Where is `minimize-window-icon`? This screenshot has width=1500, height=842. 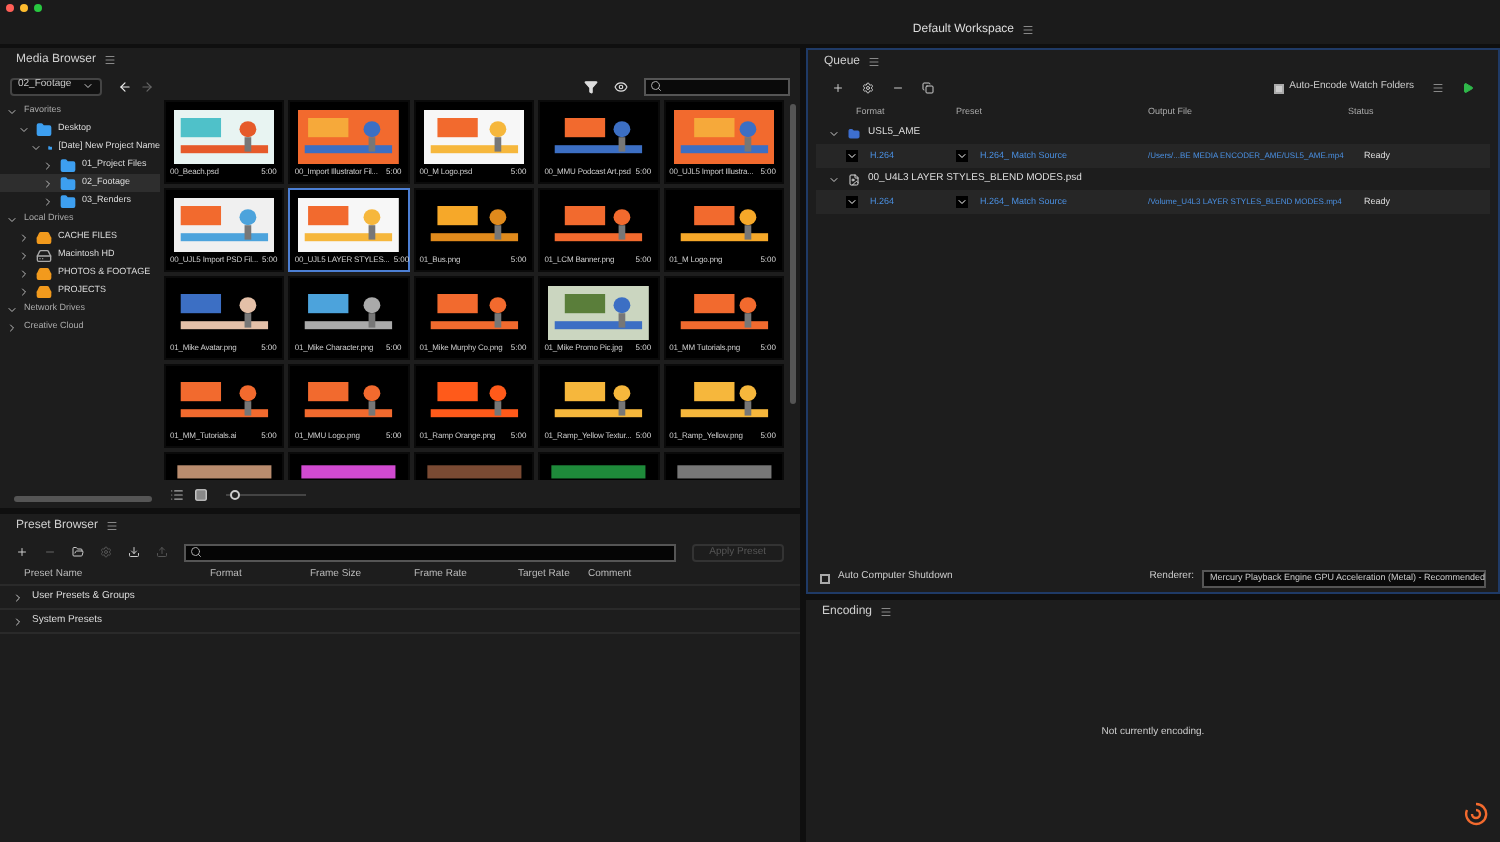 minimize-window-icon is located at coordinates (24, 8).